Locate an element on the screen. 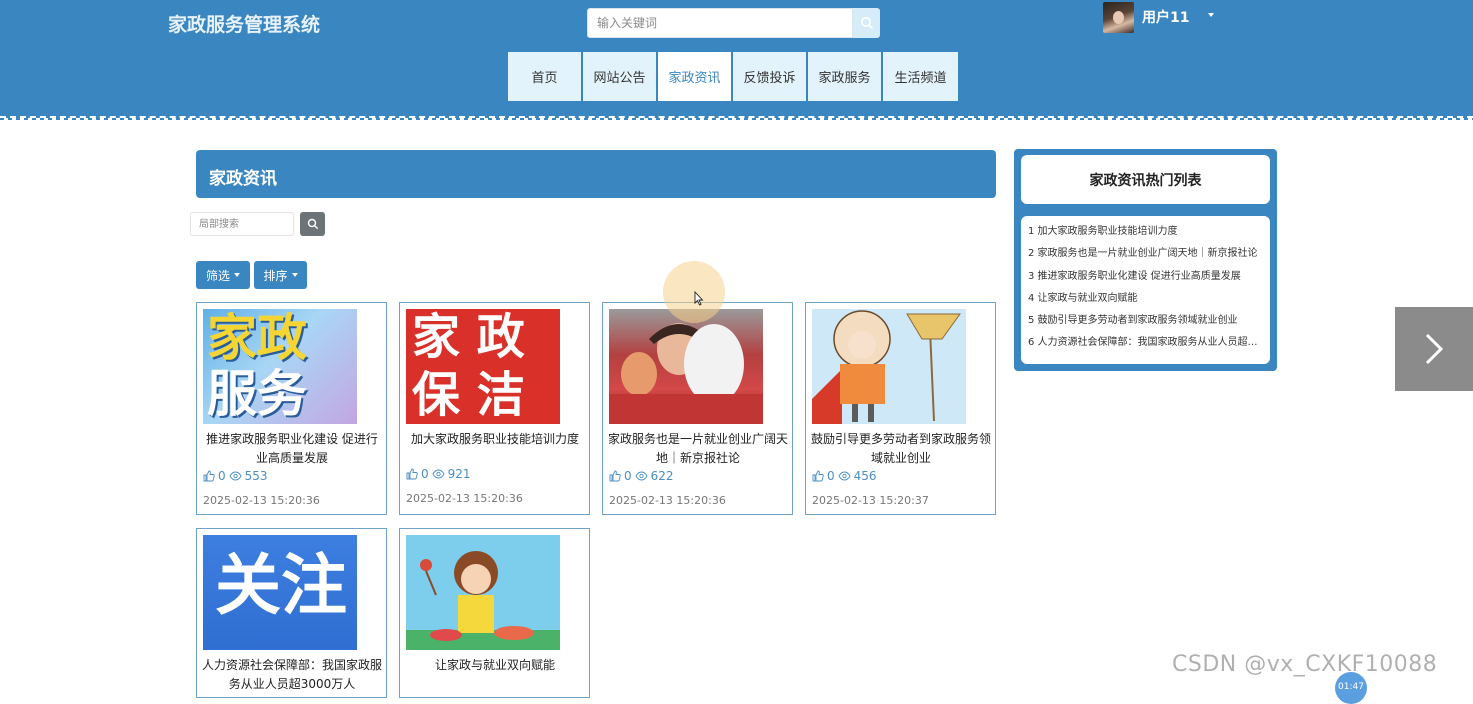 This screenshot has width=1473, height=704. news-card: 关注 人力资源社会保障部：我国家政服务从业人员超3000万人 is located at coordinates (291, 613).